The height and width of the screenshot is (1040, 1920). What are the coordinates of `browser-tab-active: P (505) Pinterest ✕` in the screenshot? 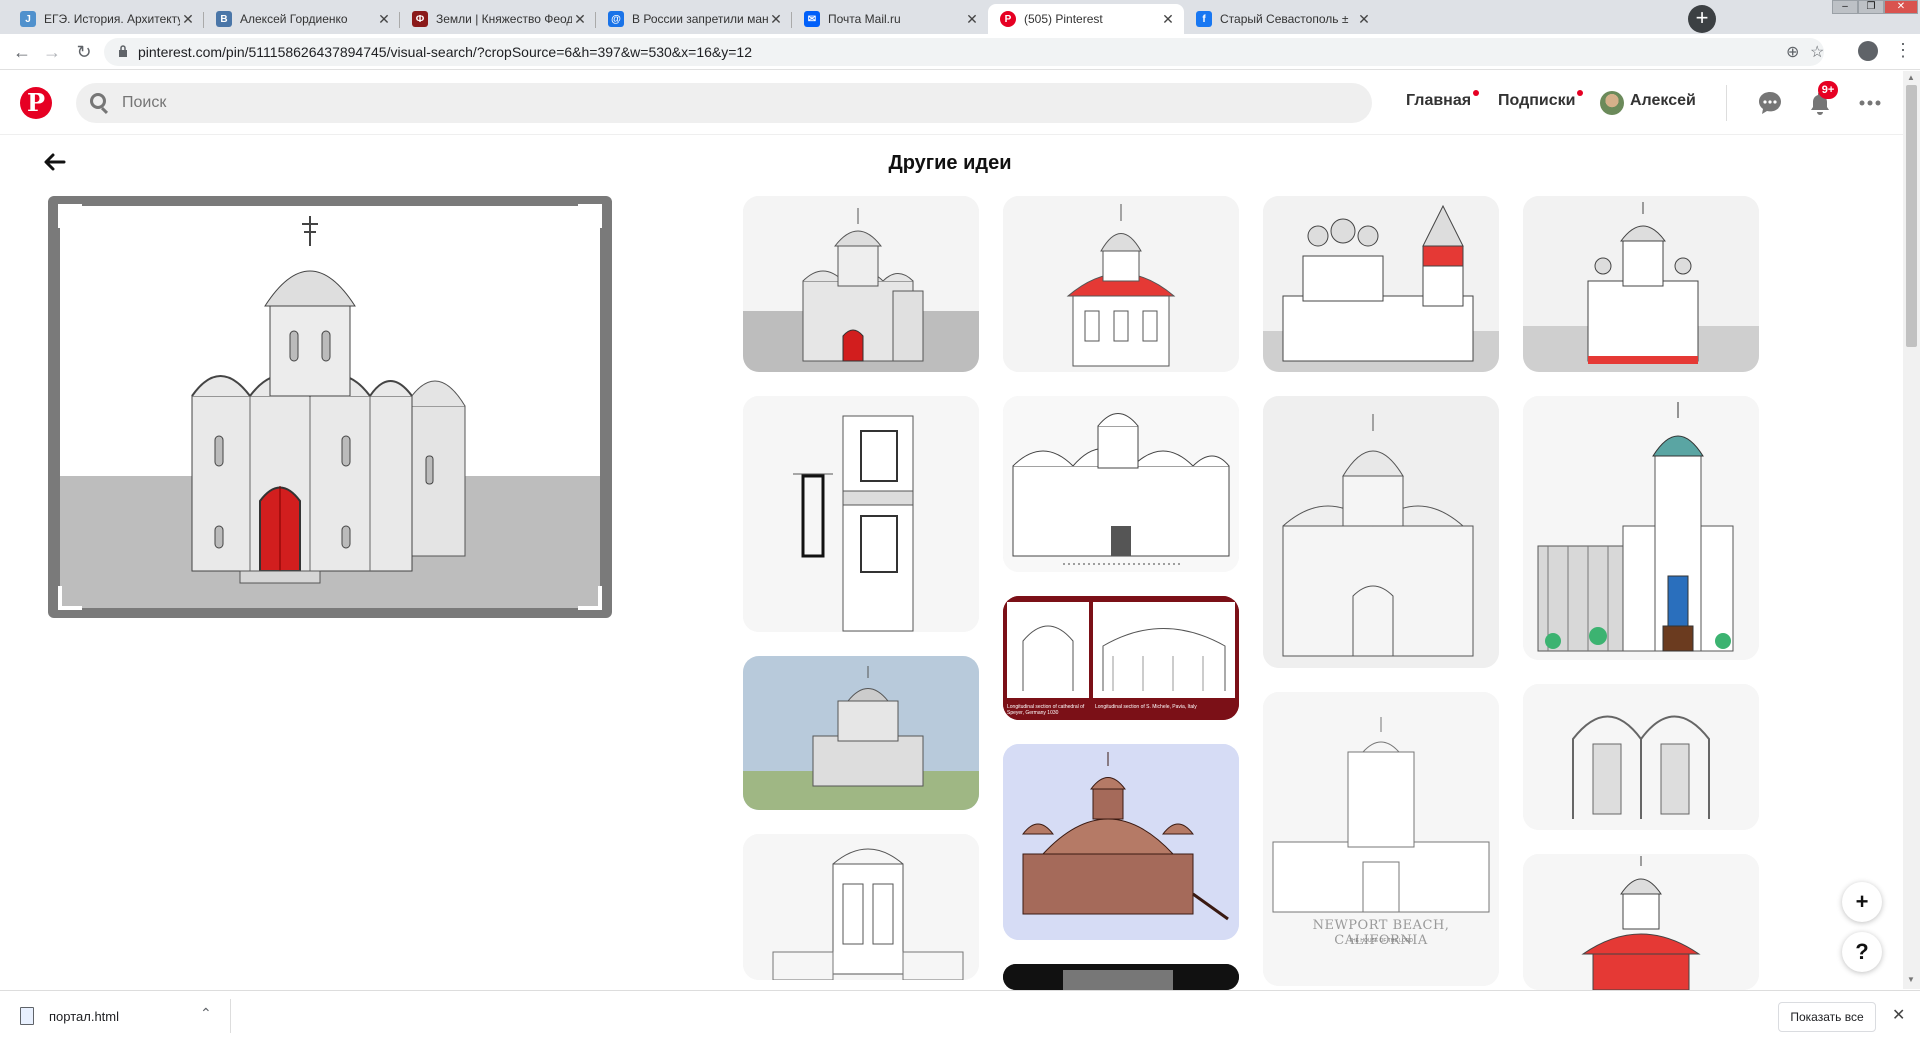 It's located at (1086, 19).